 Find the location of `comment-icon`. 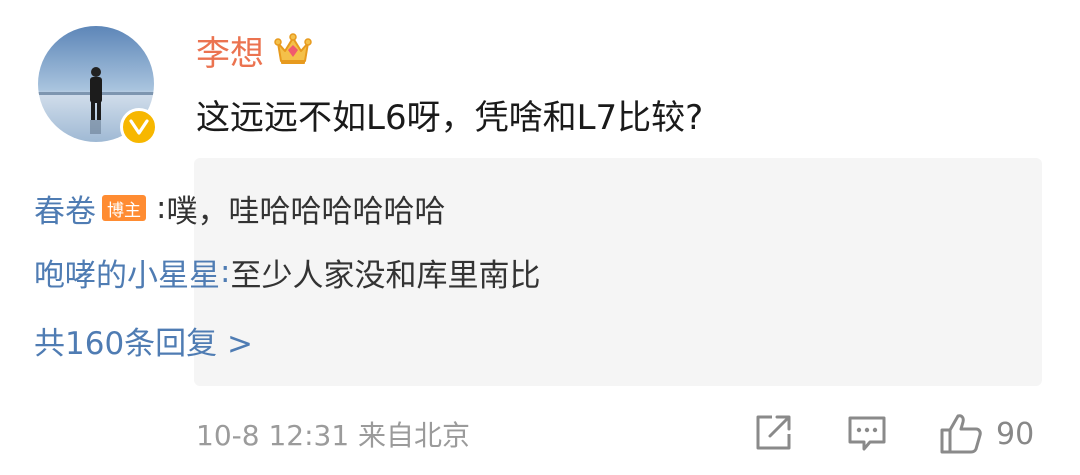

comment-icon is located at coordinates (867, 433).